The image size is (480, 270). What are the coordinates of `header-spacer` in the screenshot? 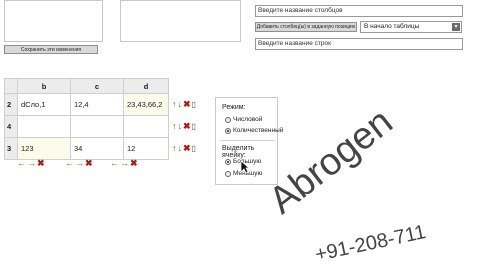 It's located at (193, 86).